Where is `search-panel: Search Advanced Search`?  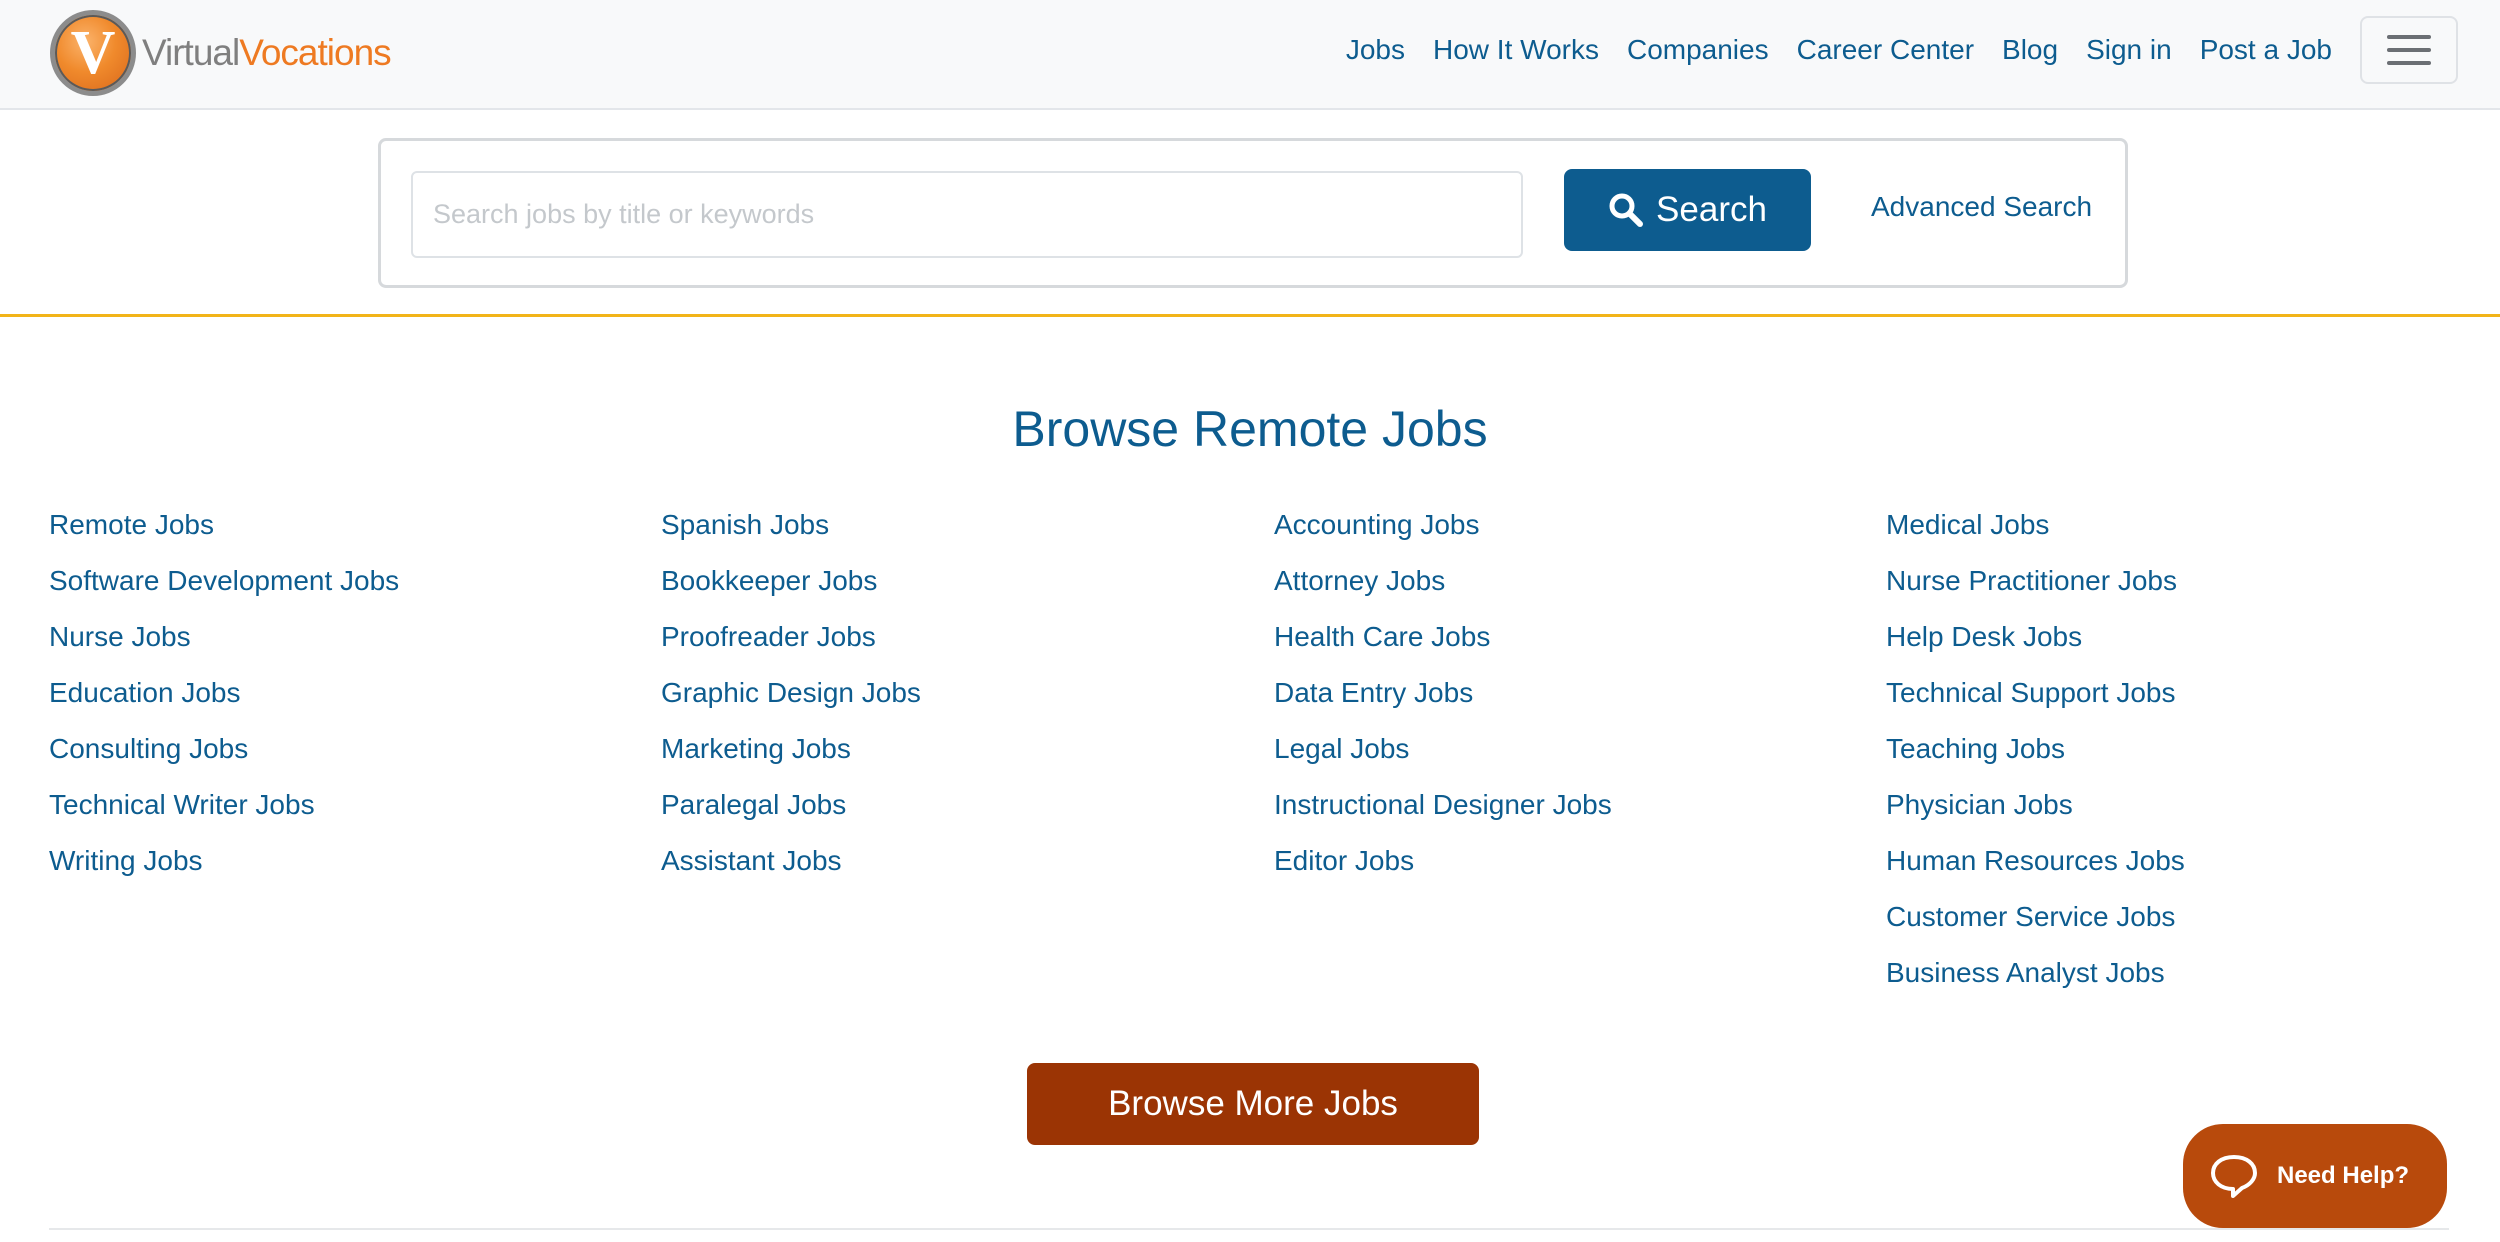 search-panel: Search Advanced Search is located at coordinates (1253, 213).